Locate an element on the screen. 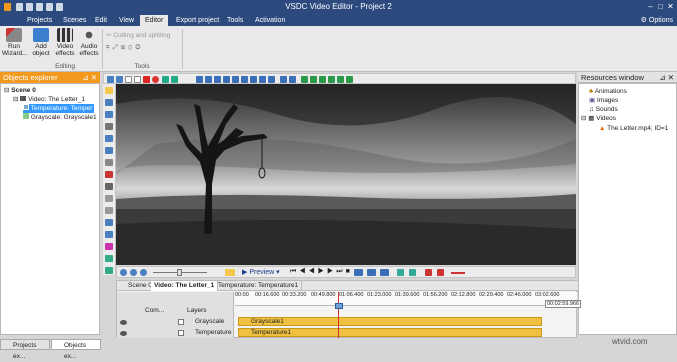  menu-edit: Edit is located at coordinates (101, 20).